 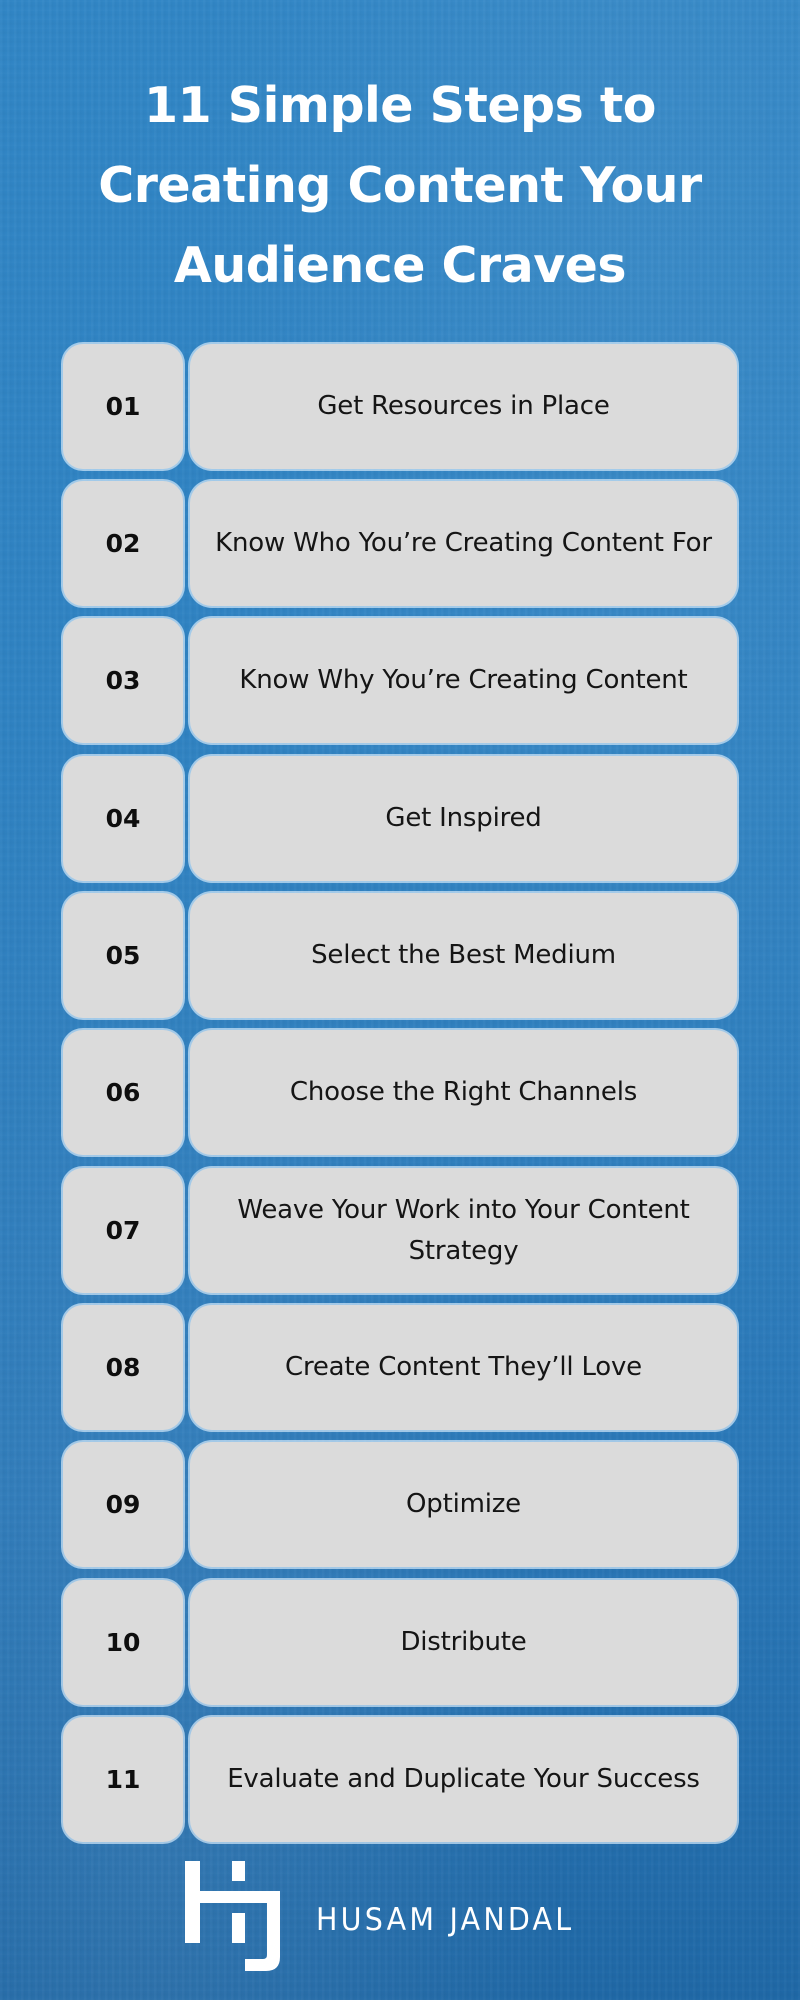 I want to click on step-label: Optimize, so click(x=463, y=1504).